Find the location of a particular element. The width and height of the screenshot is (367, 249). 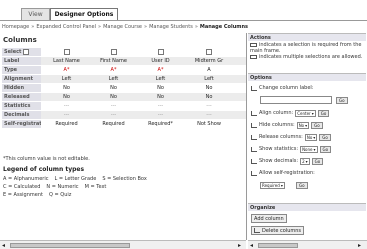

delete-columns-label: Delete columns is located at coordinates (282, 230).